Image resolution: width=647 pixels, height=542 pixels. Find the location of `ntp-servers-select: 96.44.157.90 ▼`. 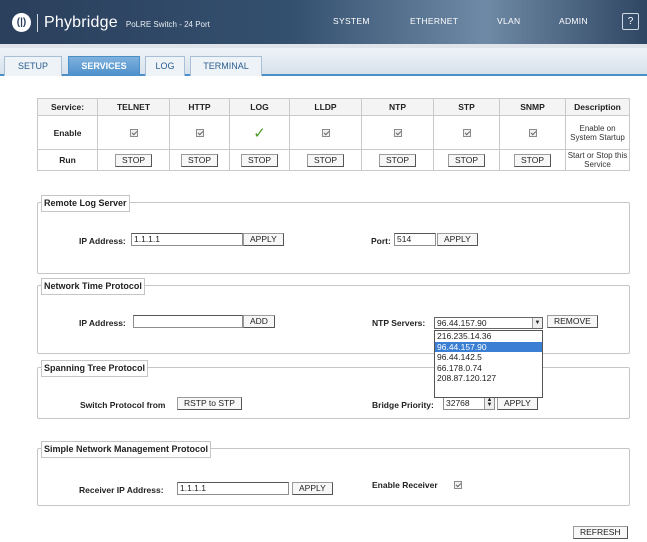

ntp-servers-select: 96.44.157.90 ▼ is located at coordinates (488, 323).